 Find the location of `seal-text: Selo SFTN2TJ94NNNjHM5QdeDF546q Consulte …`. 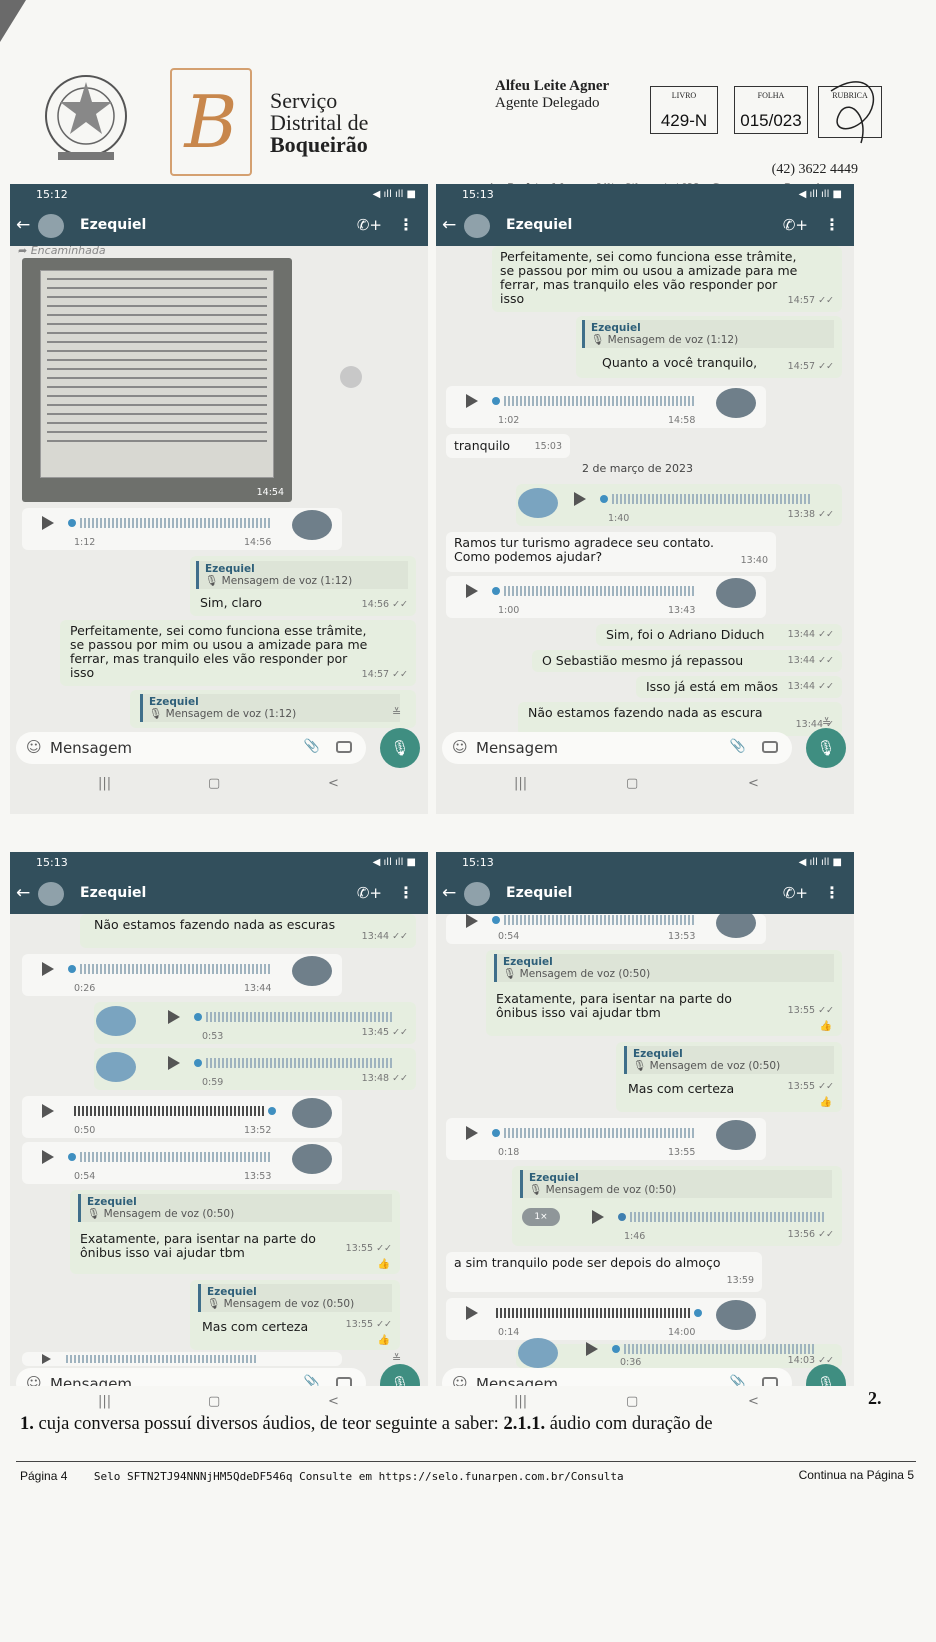

seal-text: Selo SFTN2TJ94NNNjHM5QdeDF546q Consulte … is located at coordinates (359, 1476).